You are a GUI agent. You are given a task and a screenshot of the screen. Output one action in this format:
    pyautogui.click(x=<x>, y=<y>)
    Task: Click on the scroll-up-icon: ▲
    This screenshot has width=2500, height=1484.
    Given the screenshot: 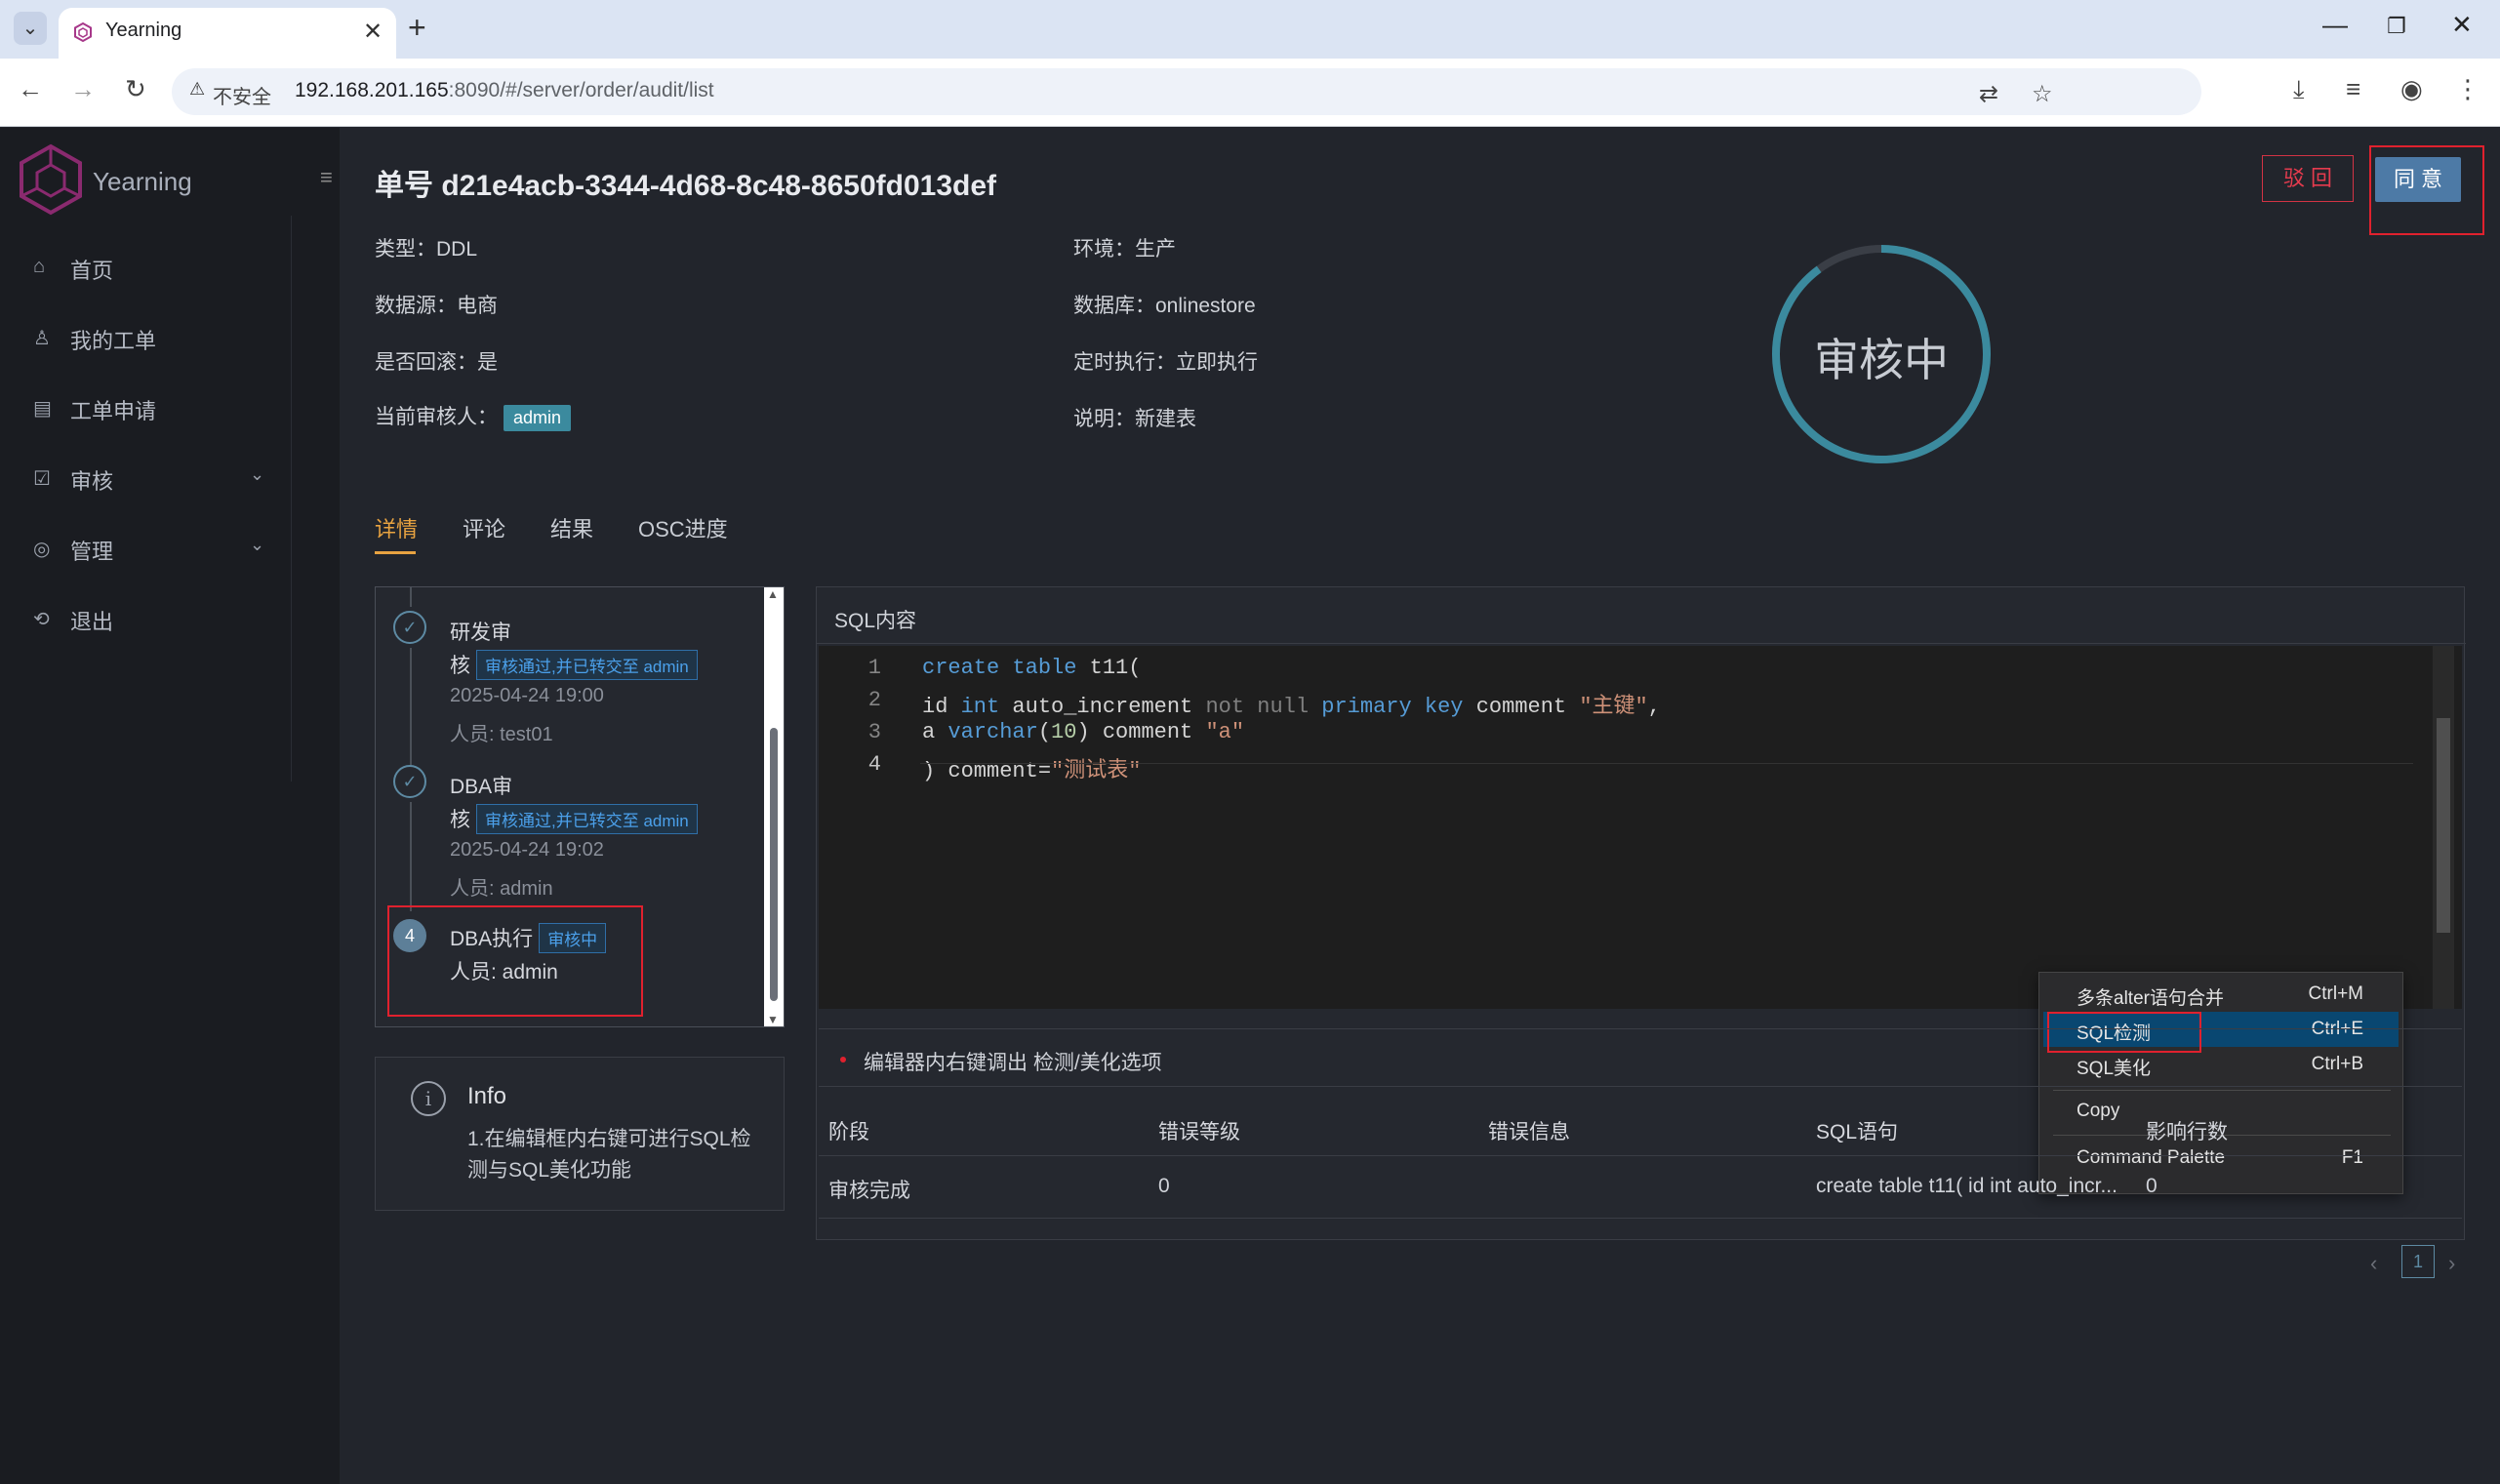 What is the action you would take?
    pyautogui.click(x=773, y=594)
    